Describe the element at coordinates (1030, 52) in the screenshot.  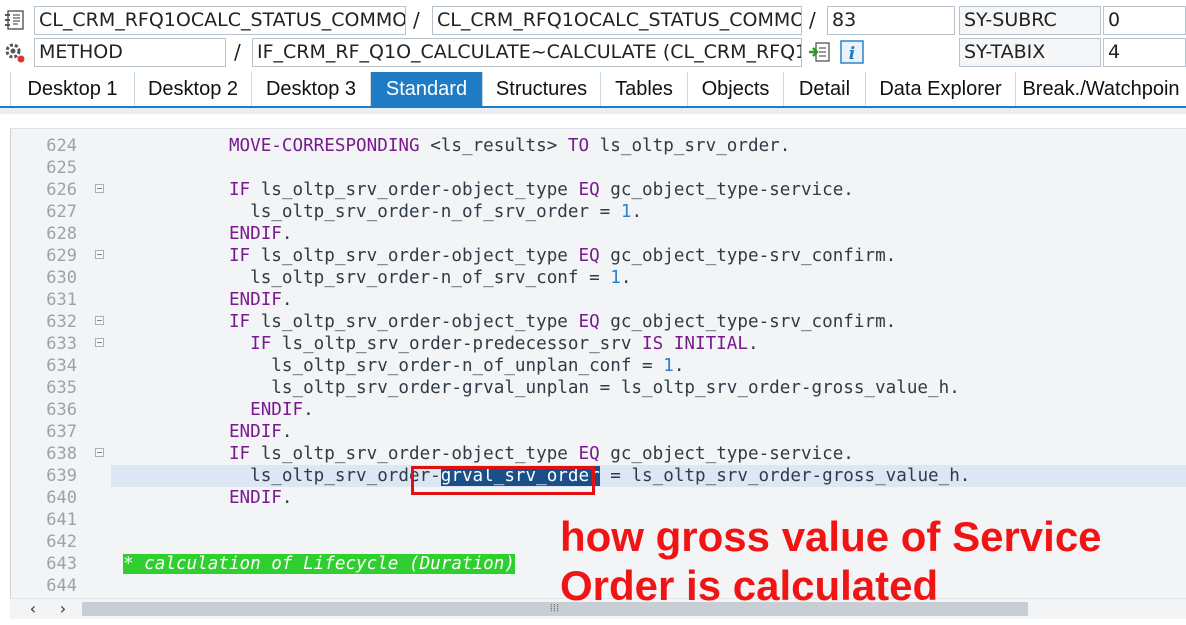
I see `sysfield-name-tabix: SY-TABIX` at that location.